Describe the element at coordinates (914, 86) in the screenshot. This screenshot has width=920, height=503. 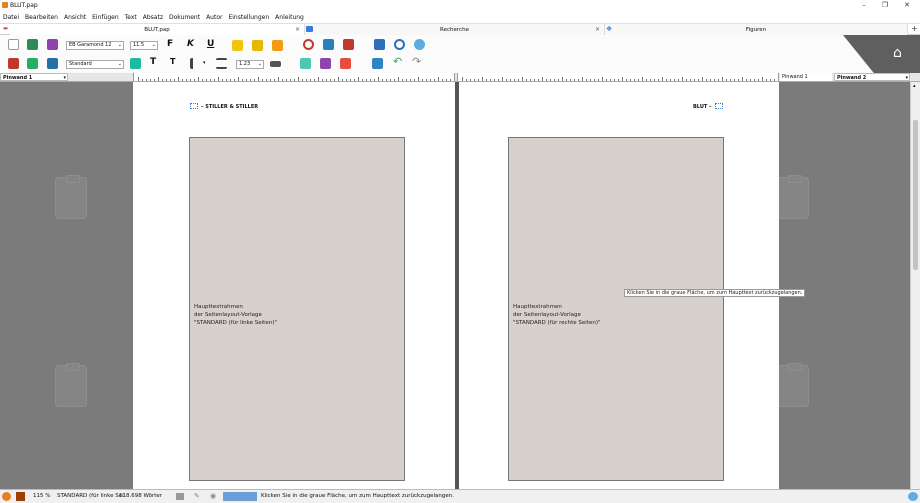
I see `scroll-up-icon: ▴` at that location.